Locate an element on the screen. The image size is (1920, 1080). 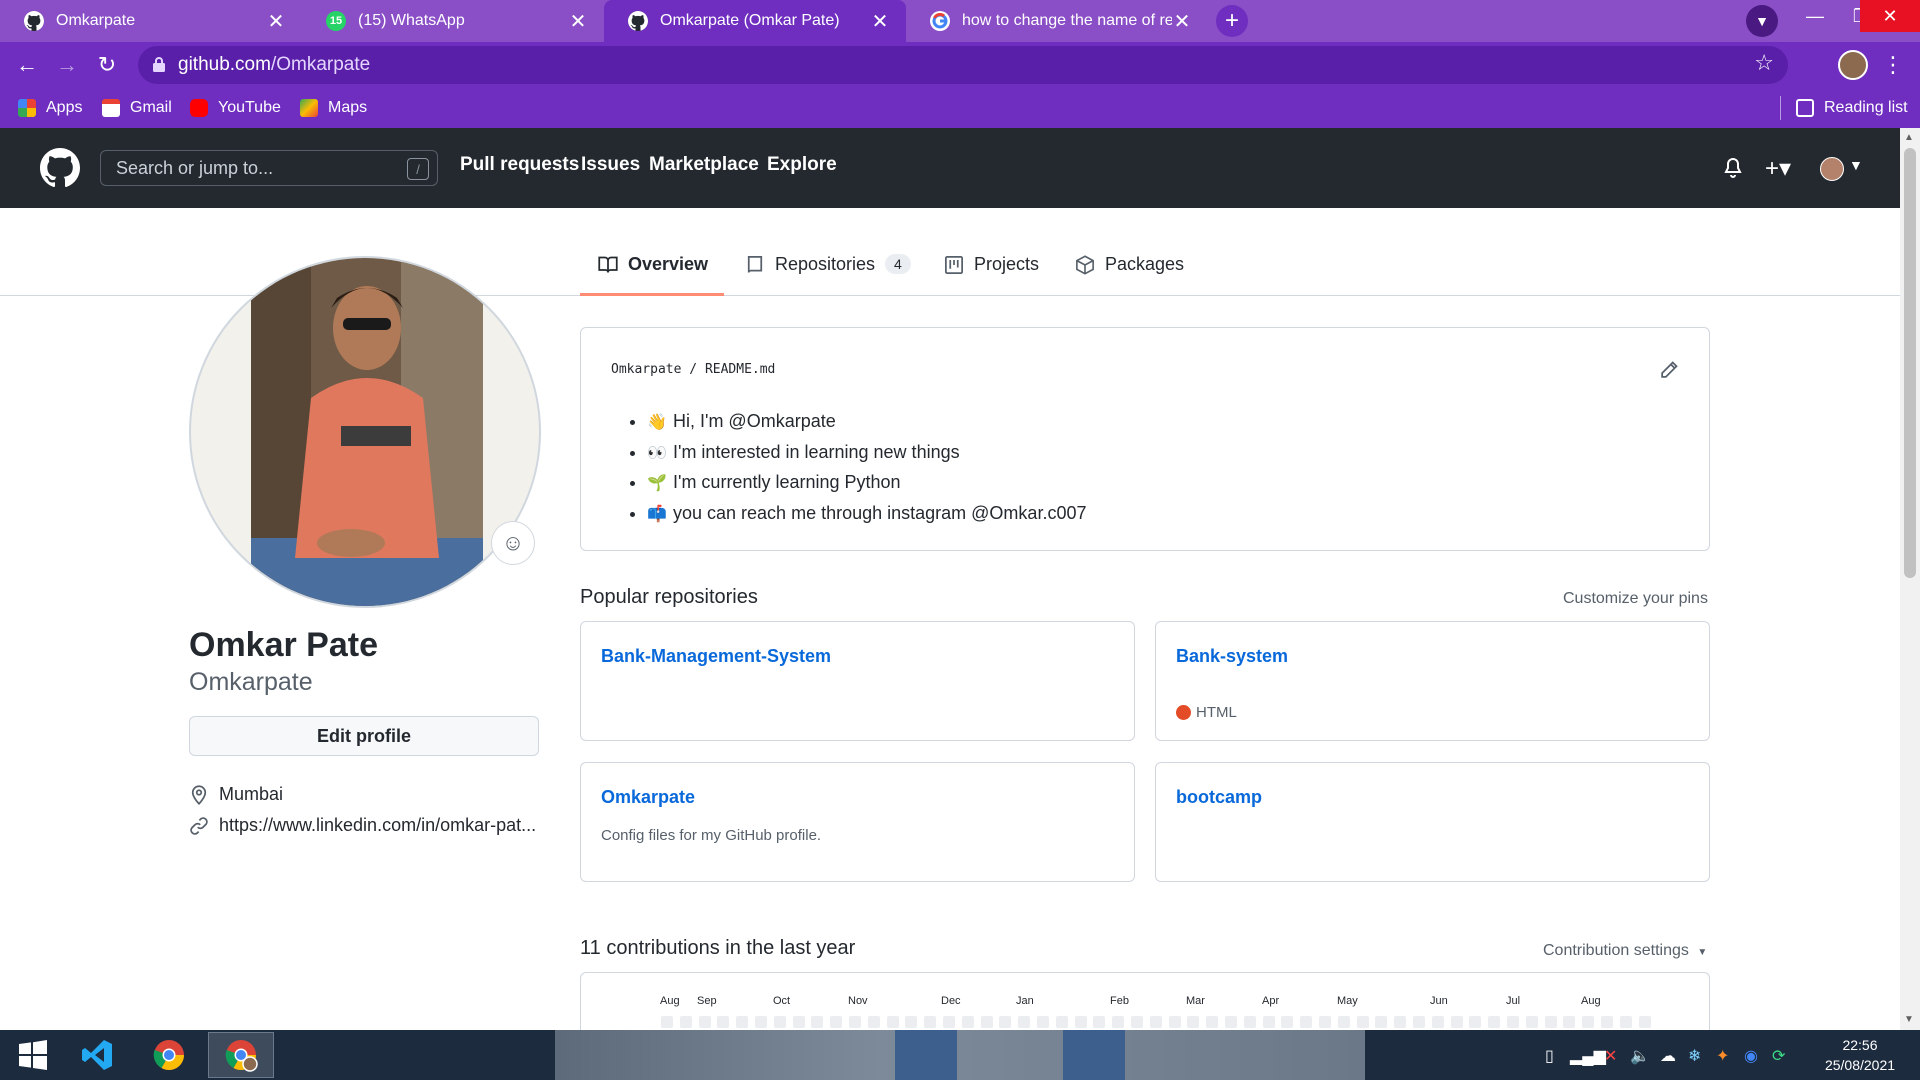
create-new-icon: +▾ is located at coordinates (1778, 168).